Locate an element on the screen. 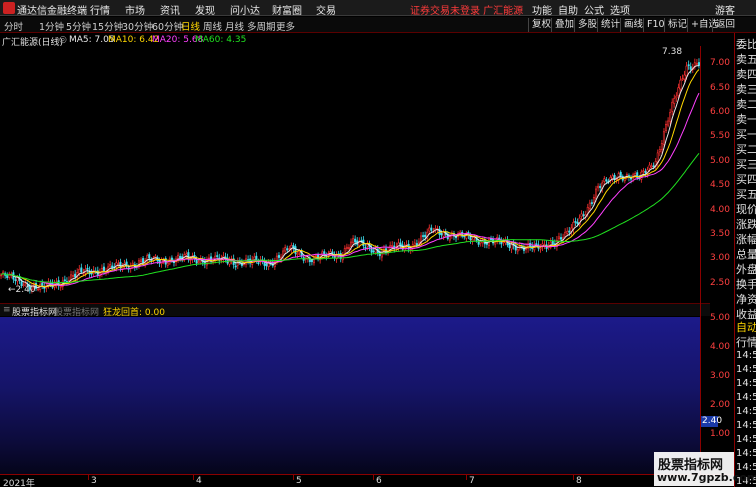 Image resolution: width=756 pixels, height=487 pixels. period-1min: 1分钟 is located at coordinates (51, 26).